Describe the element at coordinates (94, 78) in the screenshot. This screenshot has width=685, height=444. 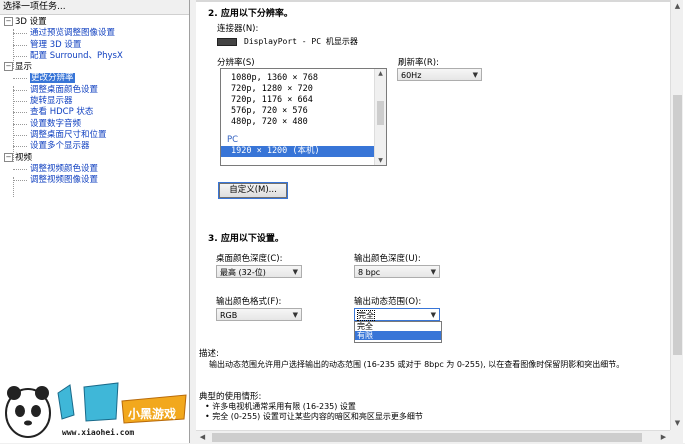
I see `task-change-resolution: 更改分辨率` at that location.